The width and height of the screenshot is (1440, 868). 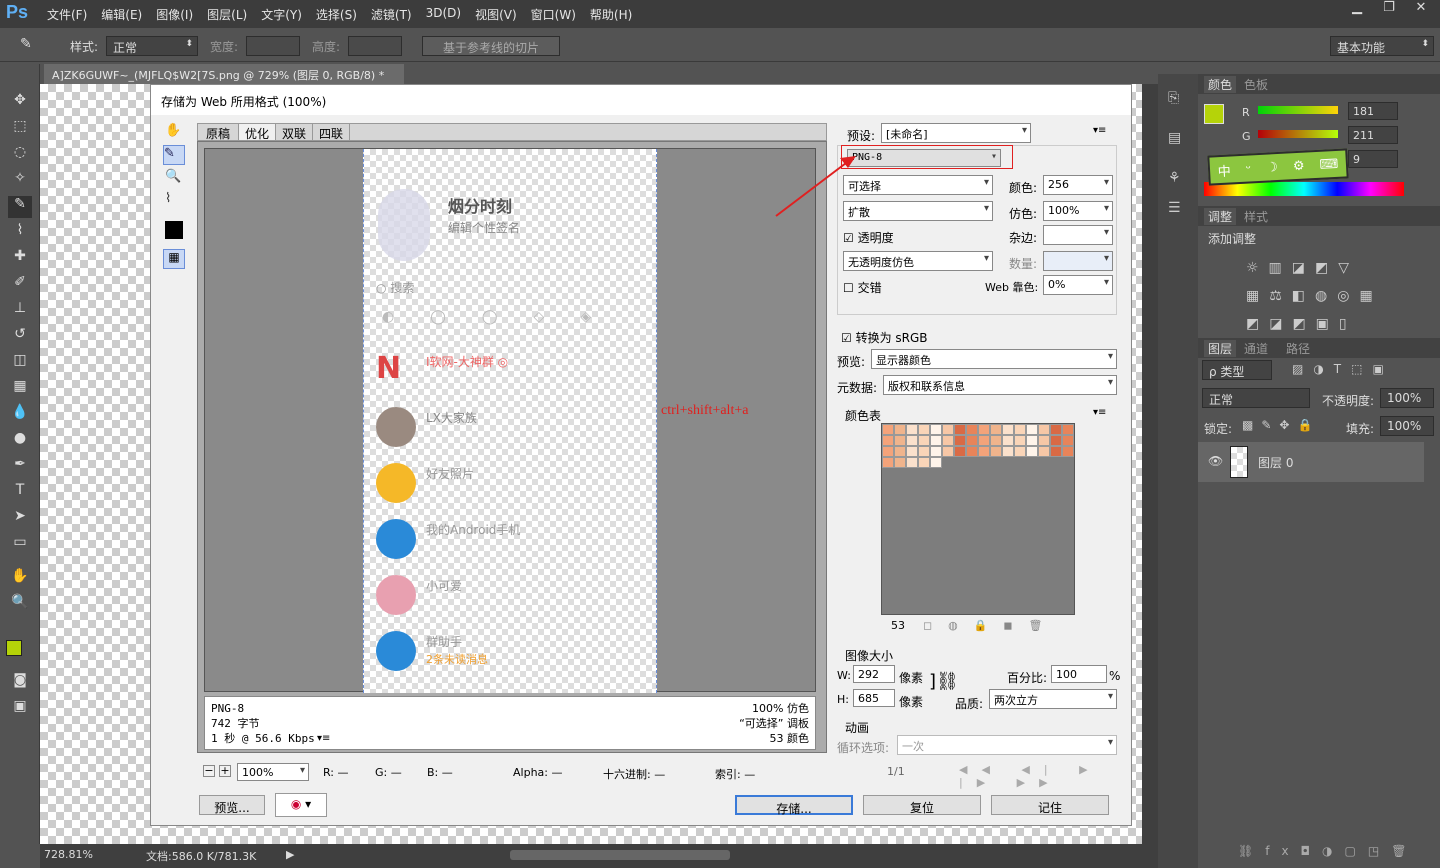 I want to click on tab-layers: 图层, so click(x=1220, y=348).